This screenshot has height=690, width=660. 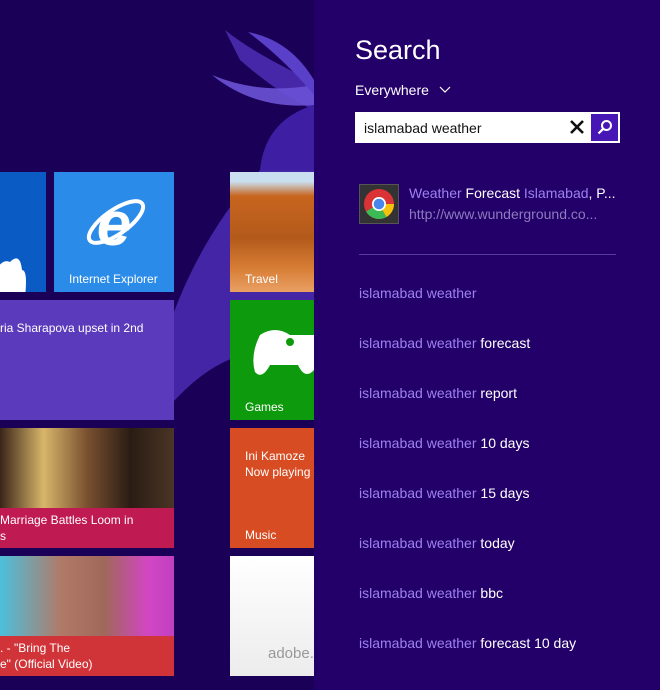 What do you see at coordinates (492, 193) in the screenshot?
I see `result-title-part: Forecast` at bounding box center [492, 193].